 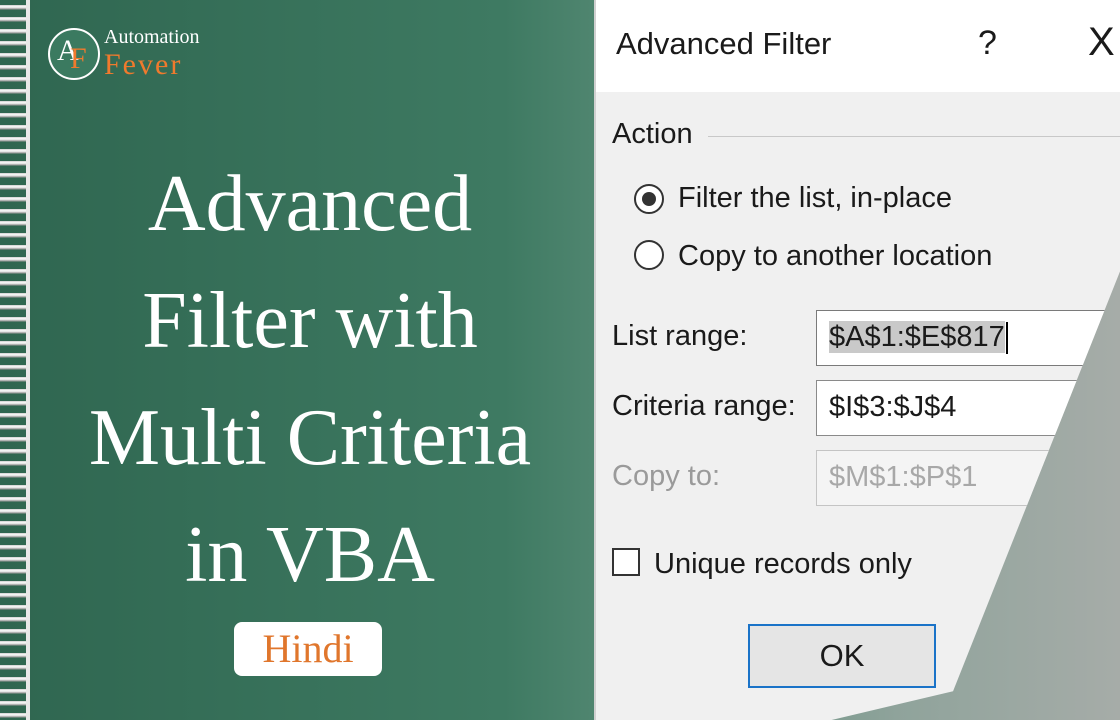 I want to click on headline-line-3: Multi Criteria, so click(x=310, y=438).